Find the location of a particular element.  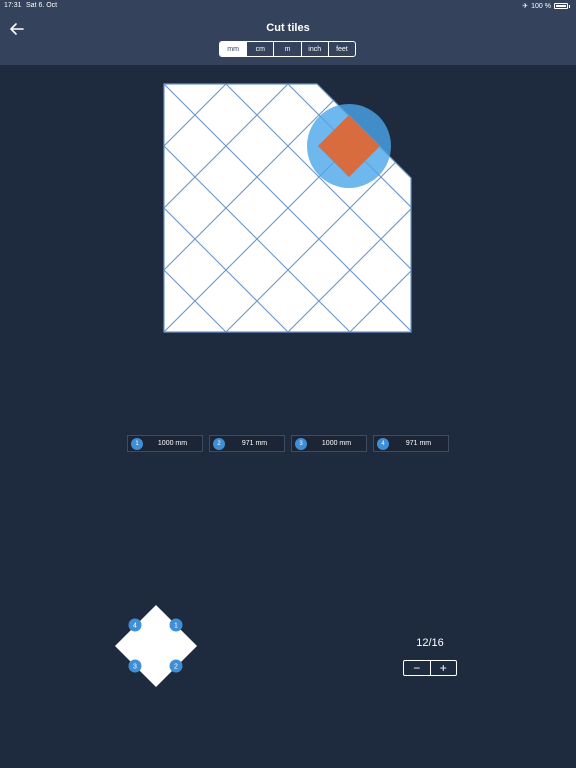

measurement-field-2: 2 971 mm is located at coordinates (247, 443).